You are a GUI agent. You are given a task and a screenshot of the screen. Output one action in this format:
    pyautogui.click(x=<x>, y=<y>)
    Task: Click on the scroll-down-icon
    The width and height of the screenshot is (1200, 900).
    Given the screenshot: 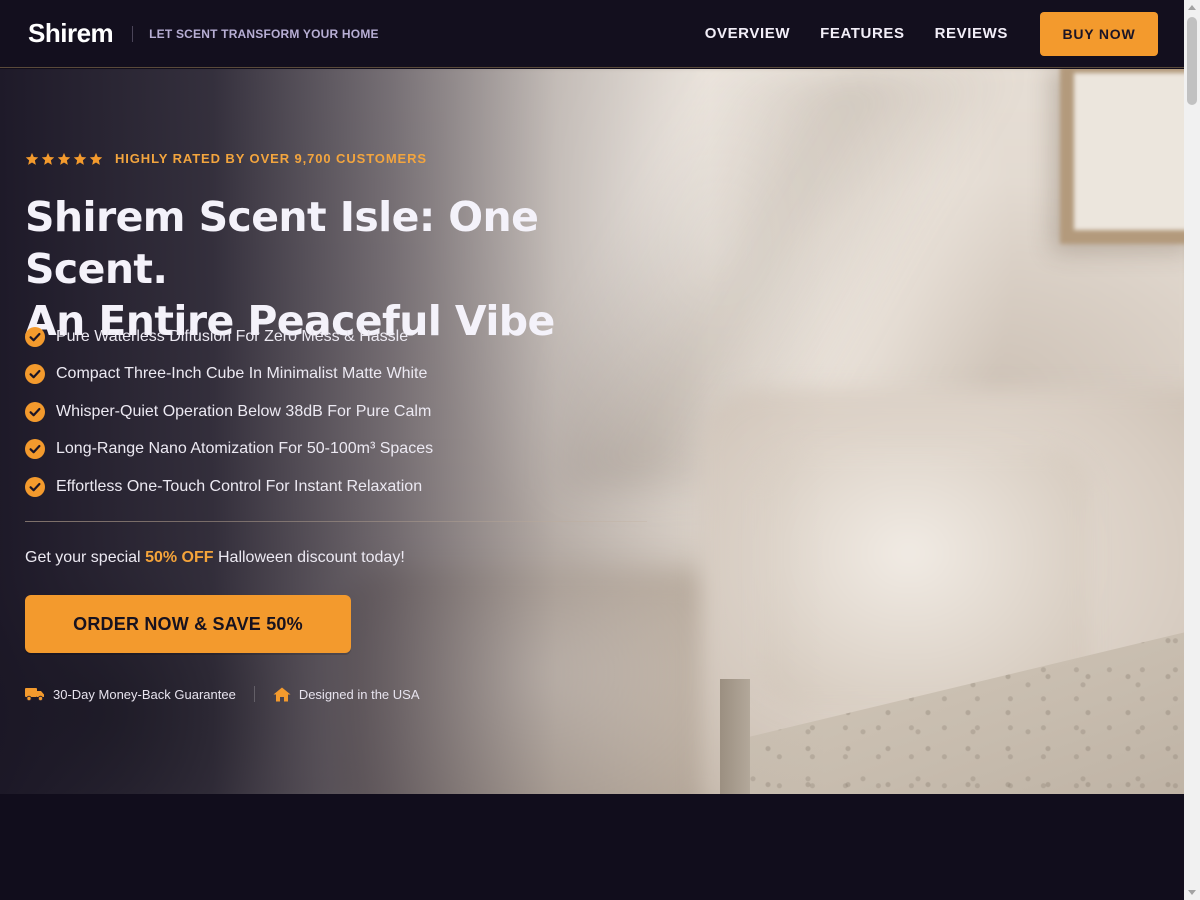 What is the action you would take?
    pyautogui.click(x=1192, y=892)
    